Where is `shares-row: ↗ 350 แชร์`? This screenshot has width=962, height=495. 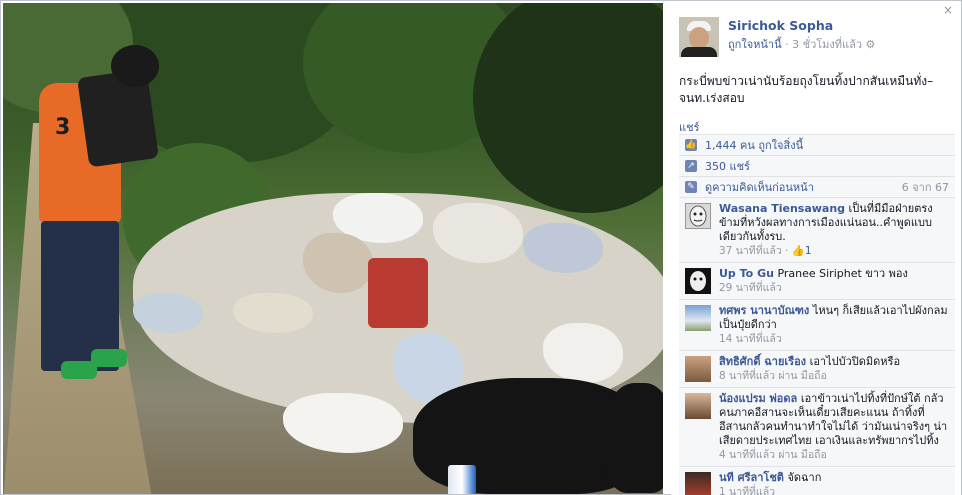 shares-row: ↗ 350 แชร์ is located at coordinates (817, 166).